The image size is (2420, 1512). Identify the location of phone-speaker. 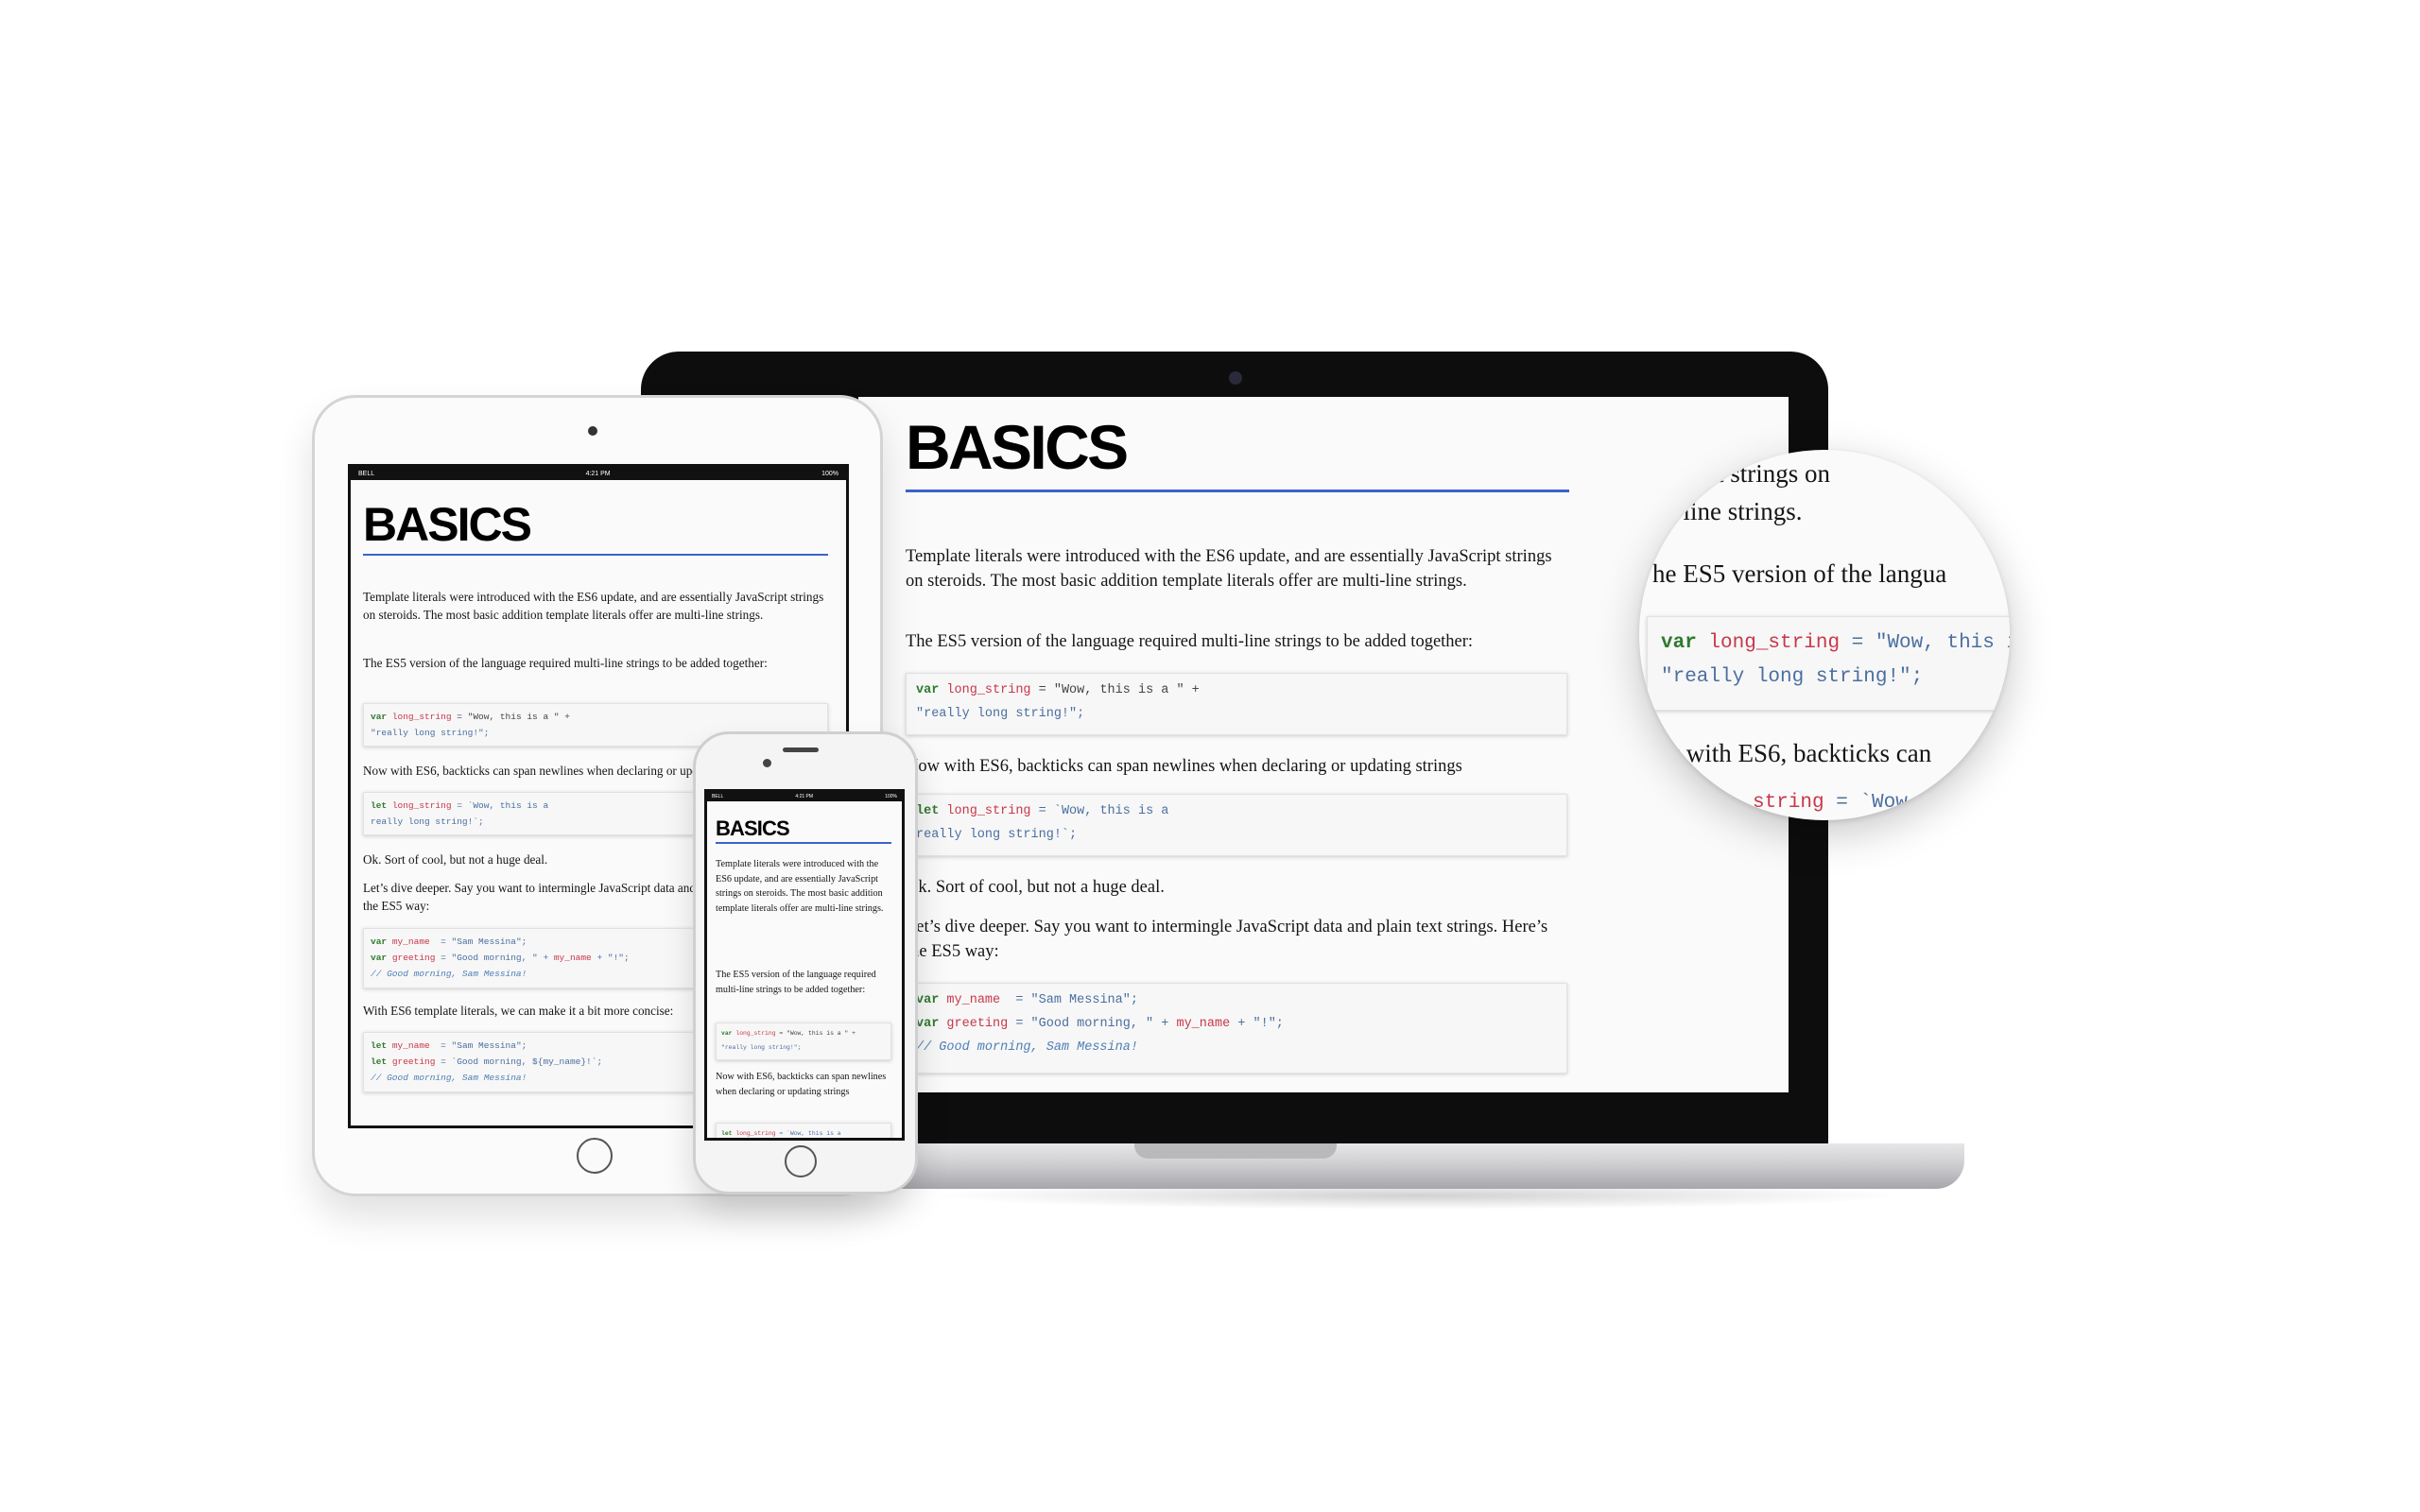
(801, 749).